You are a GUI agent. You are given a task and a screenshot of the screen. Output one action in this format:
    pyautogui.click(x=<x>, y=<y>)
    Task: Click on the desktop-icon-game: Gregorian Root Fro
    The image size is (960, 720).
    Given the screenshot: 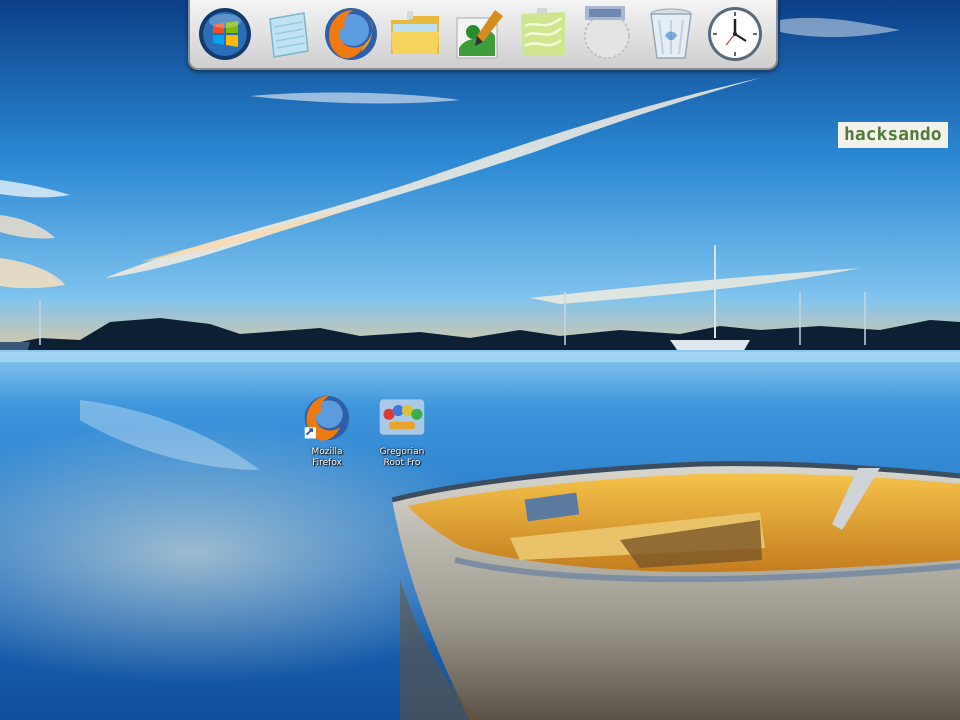 What is the action you would take?
    pyautogui.click(x=402, y=430)
    